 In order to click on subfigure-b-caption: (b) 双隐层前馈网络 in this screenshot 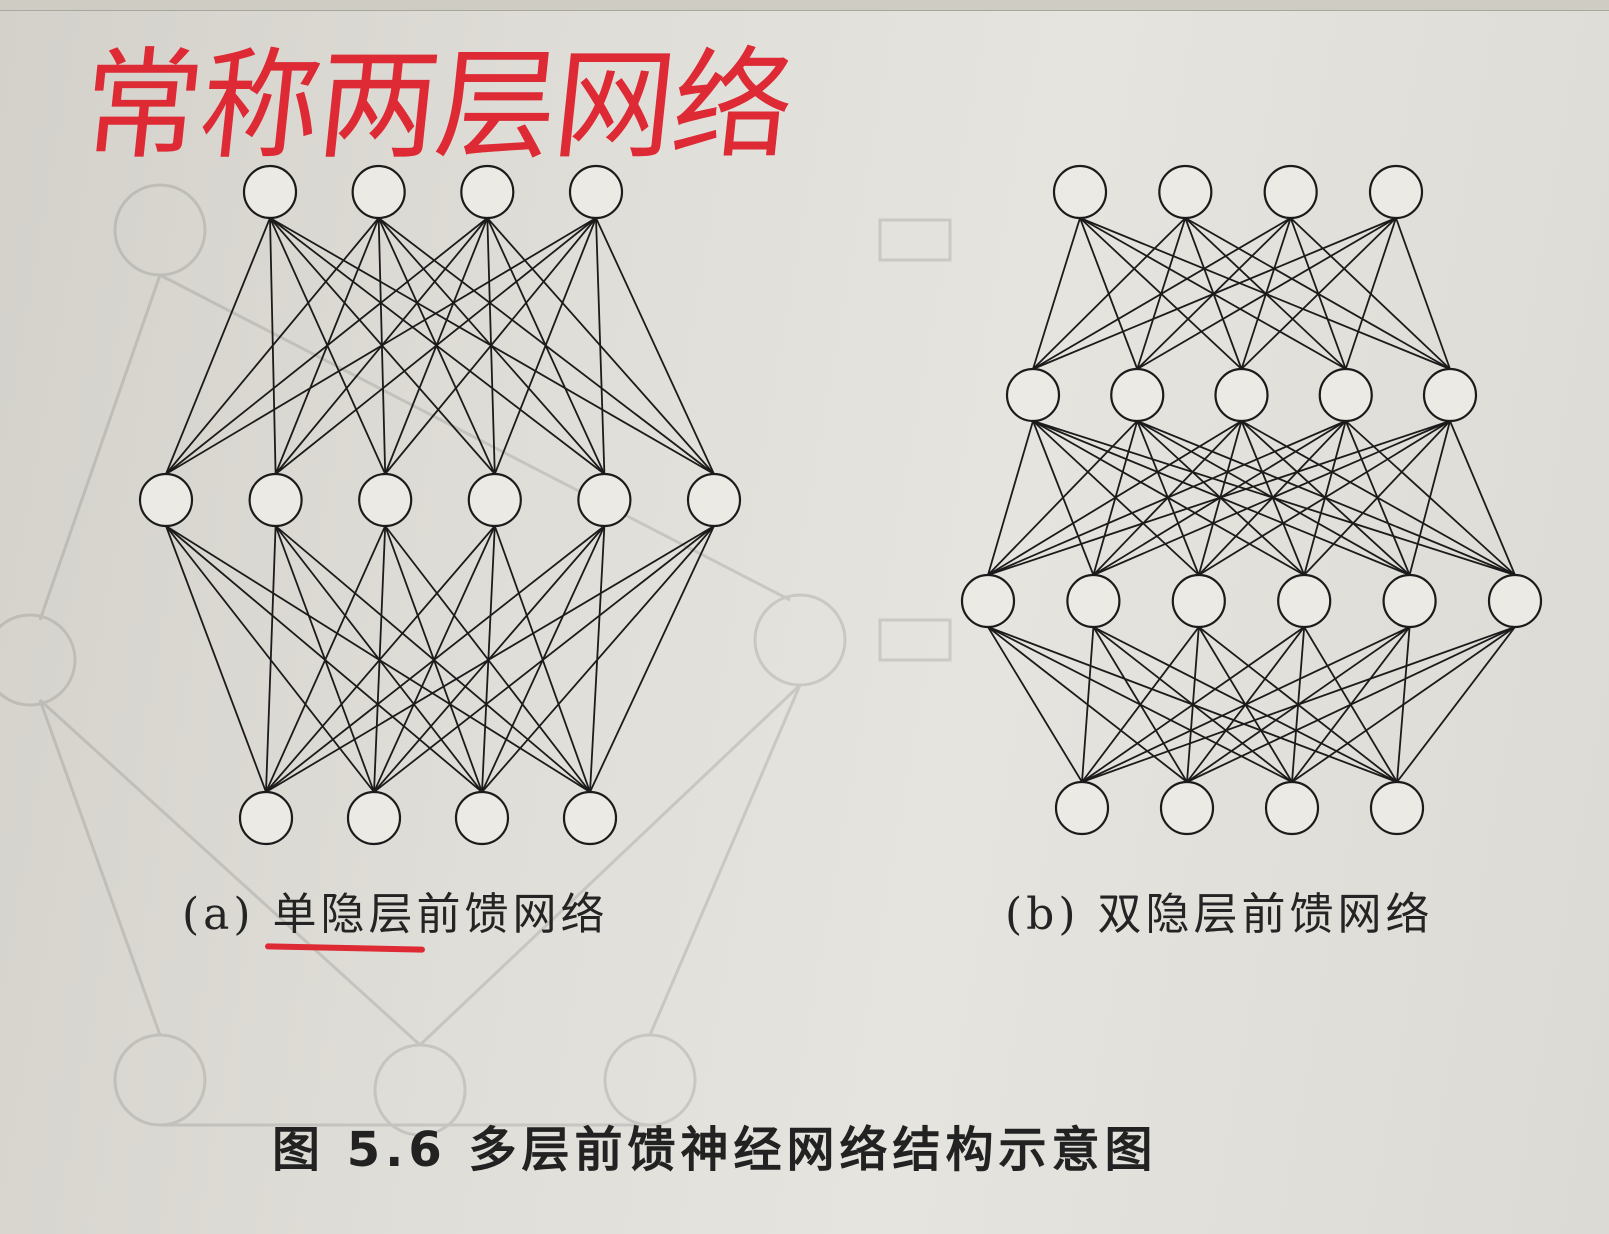, I will do `click(1219, 914)`.